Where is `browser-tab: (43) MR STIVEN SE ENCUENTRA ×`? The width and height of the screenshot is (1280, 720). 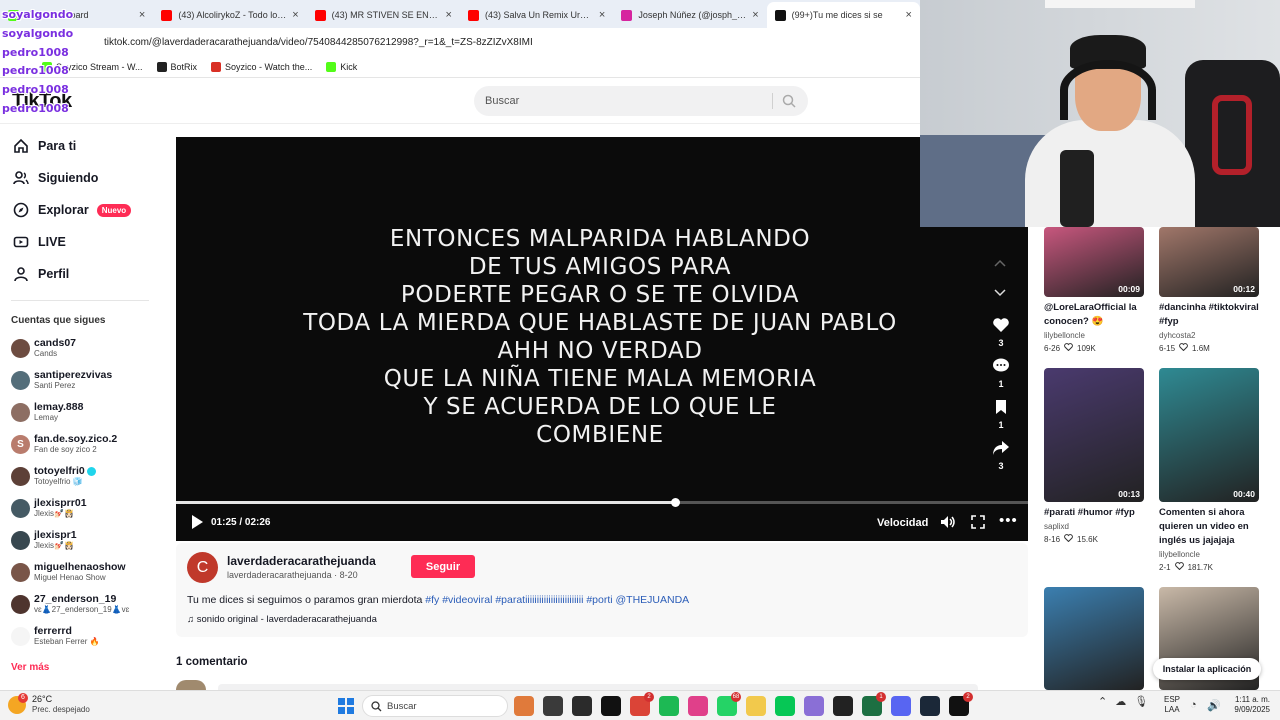
browser-tab: (43) MR STIVEN SE ENCUENTRA × is located at coordinates (383, 15).